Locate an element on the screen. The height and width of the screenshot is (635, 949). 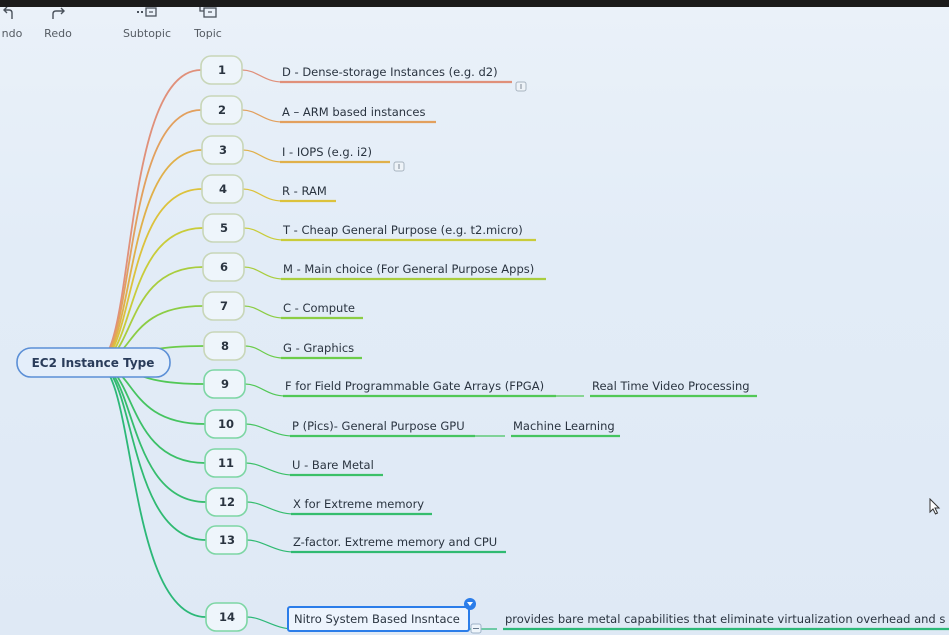
mouse-pointer-icon is located at coordinates (935, 506).